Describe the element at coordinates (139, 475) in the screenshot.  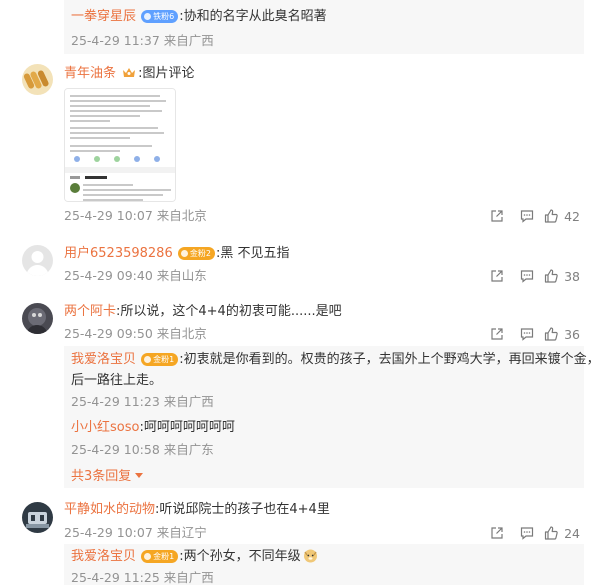
I see `chevron-down-icon` at that location.